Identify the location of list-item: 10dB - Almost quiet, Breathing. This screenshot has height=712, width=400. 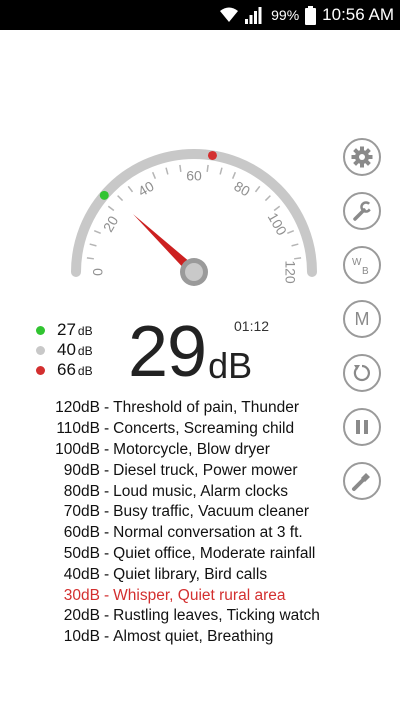
(216, 637).